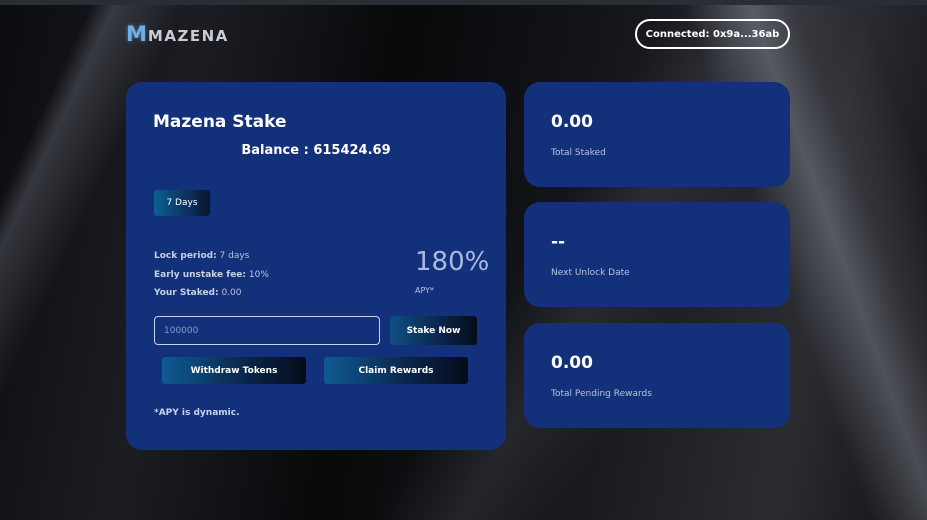 This screenshot has height=520, width=927. Describe the element at coordinates (463, 2) in the screenshot. I see `top-border` at that location.